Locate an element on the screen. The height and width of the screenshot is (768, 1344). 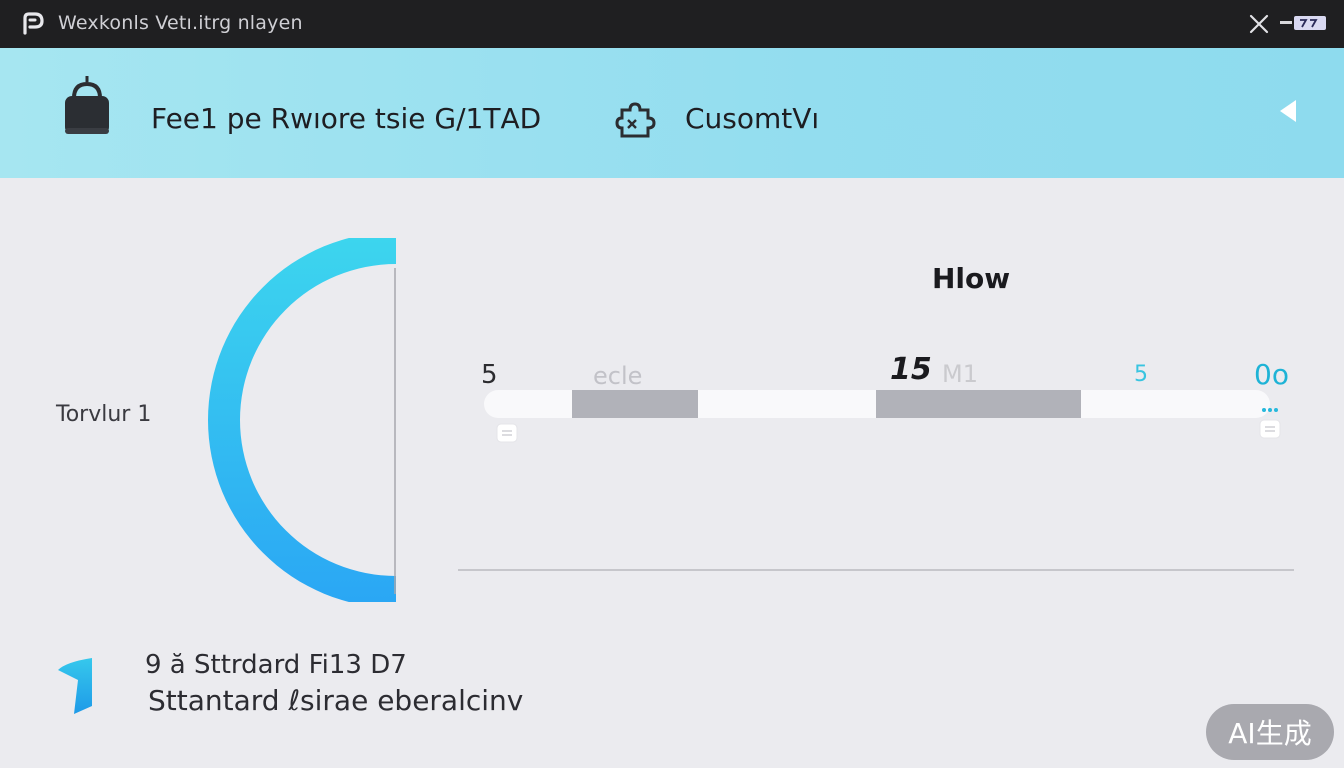
page-title: Fee1 pe Rwıore tsie G/1ТAD is located at coordinates (346, 118).